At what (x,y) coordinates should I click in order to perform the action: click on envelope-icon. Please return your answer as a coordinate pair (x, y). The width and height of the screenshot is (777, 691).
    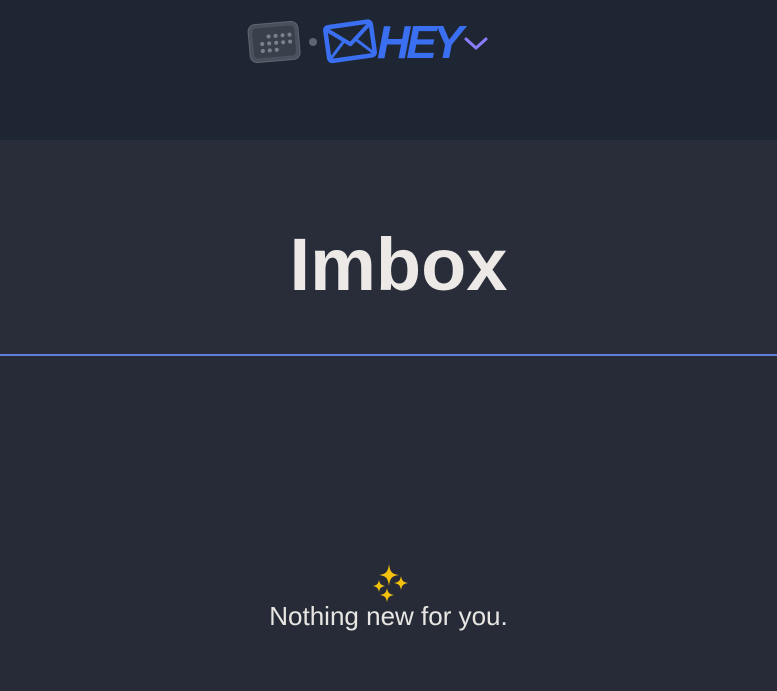
    Looking at the image, I should click on (350, 41).